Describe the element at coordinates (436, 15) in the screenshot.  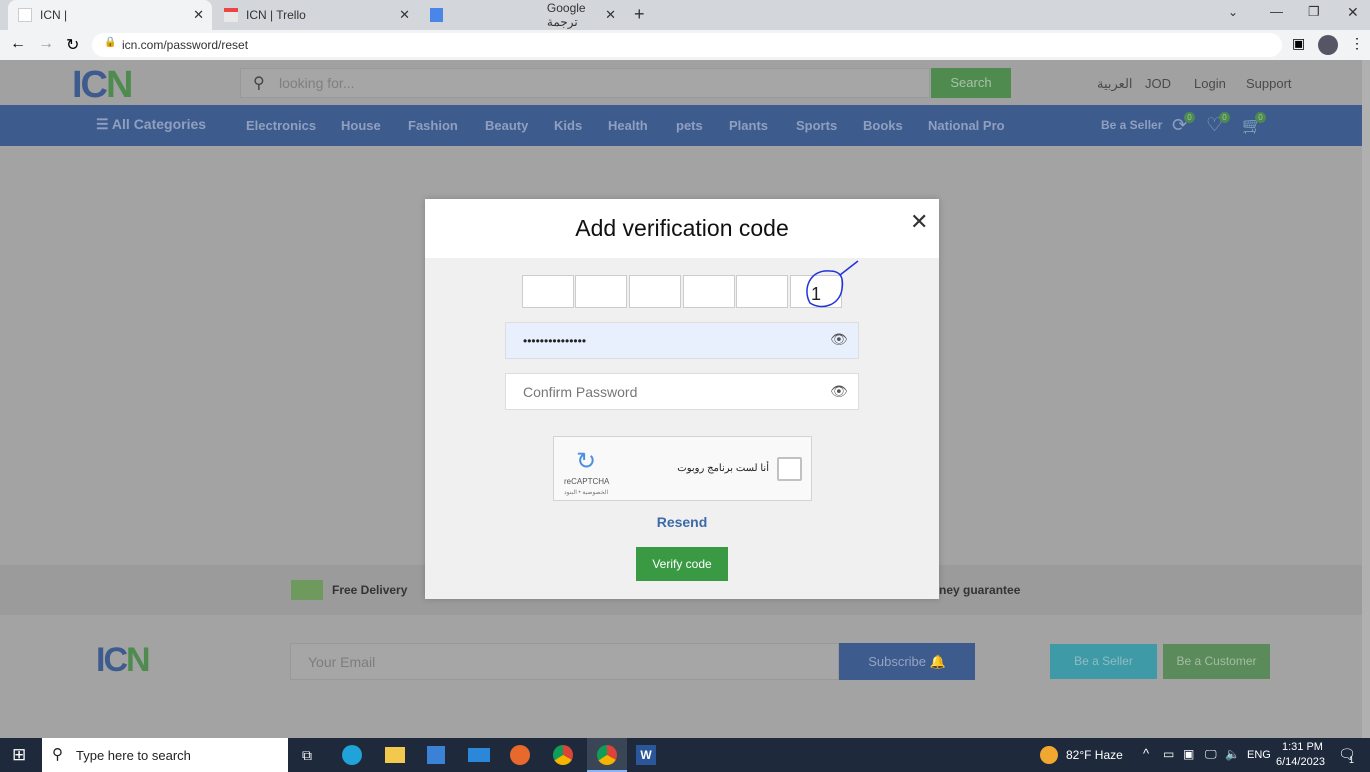
I see `translate-favicon-icon` at that location.